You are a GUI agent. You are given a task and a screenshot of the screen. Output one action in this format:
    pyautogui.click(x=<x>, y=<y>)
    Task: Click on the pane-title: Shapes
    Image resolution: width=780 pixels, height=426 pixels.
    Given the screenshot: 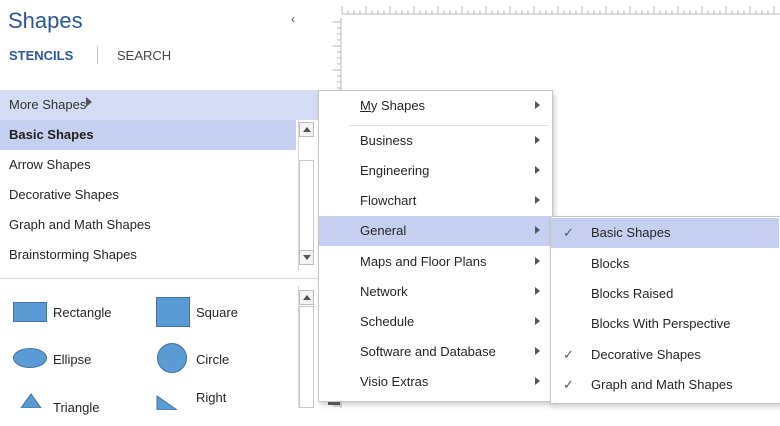 What is the action you would take?
    pyautogui.click(x=45, y=20)
    